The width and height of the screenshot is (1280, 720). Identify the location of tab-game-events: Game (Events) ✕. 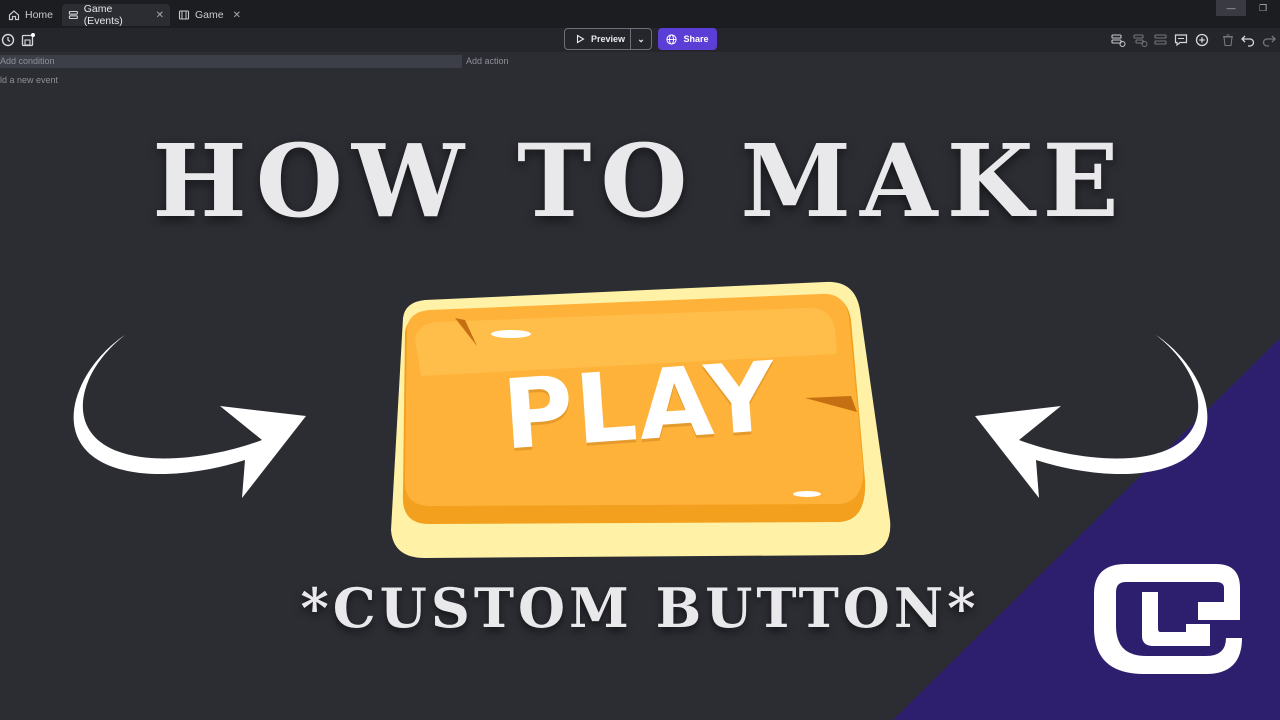
(116, 15).